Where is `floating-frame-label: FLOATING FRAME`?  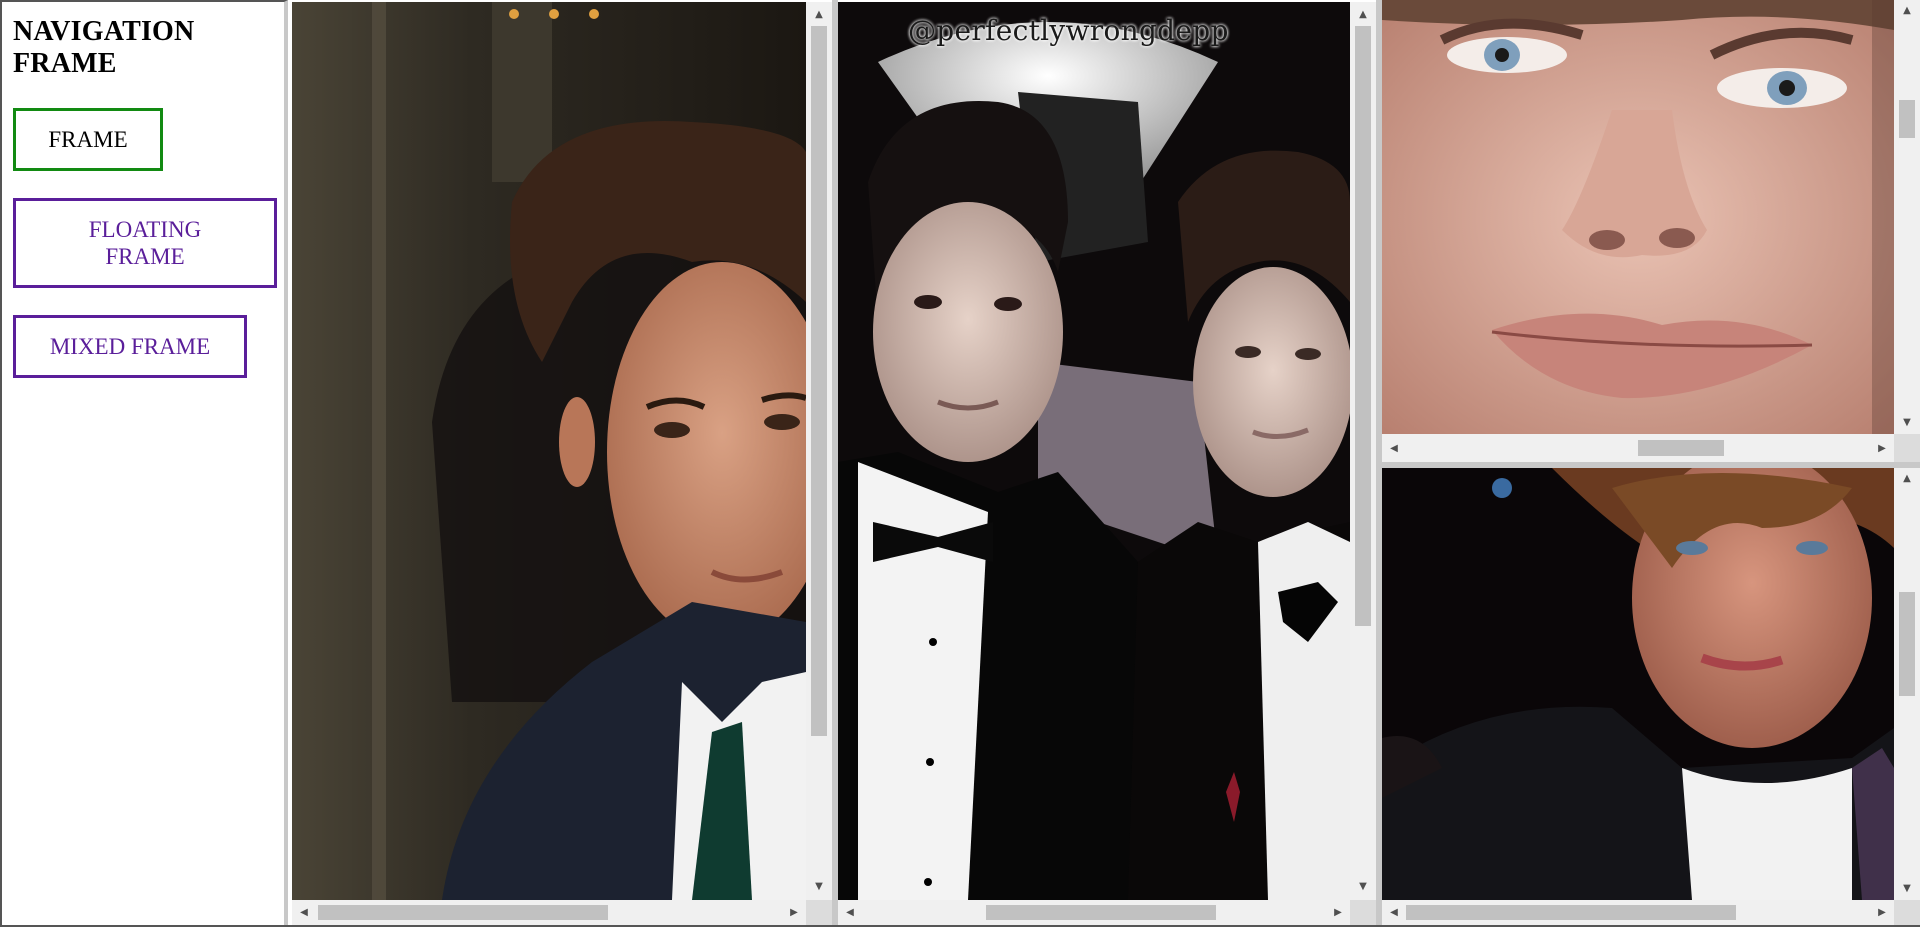
floating-frame-label: FLOATING FRAME is located at coordinates (145, 243).